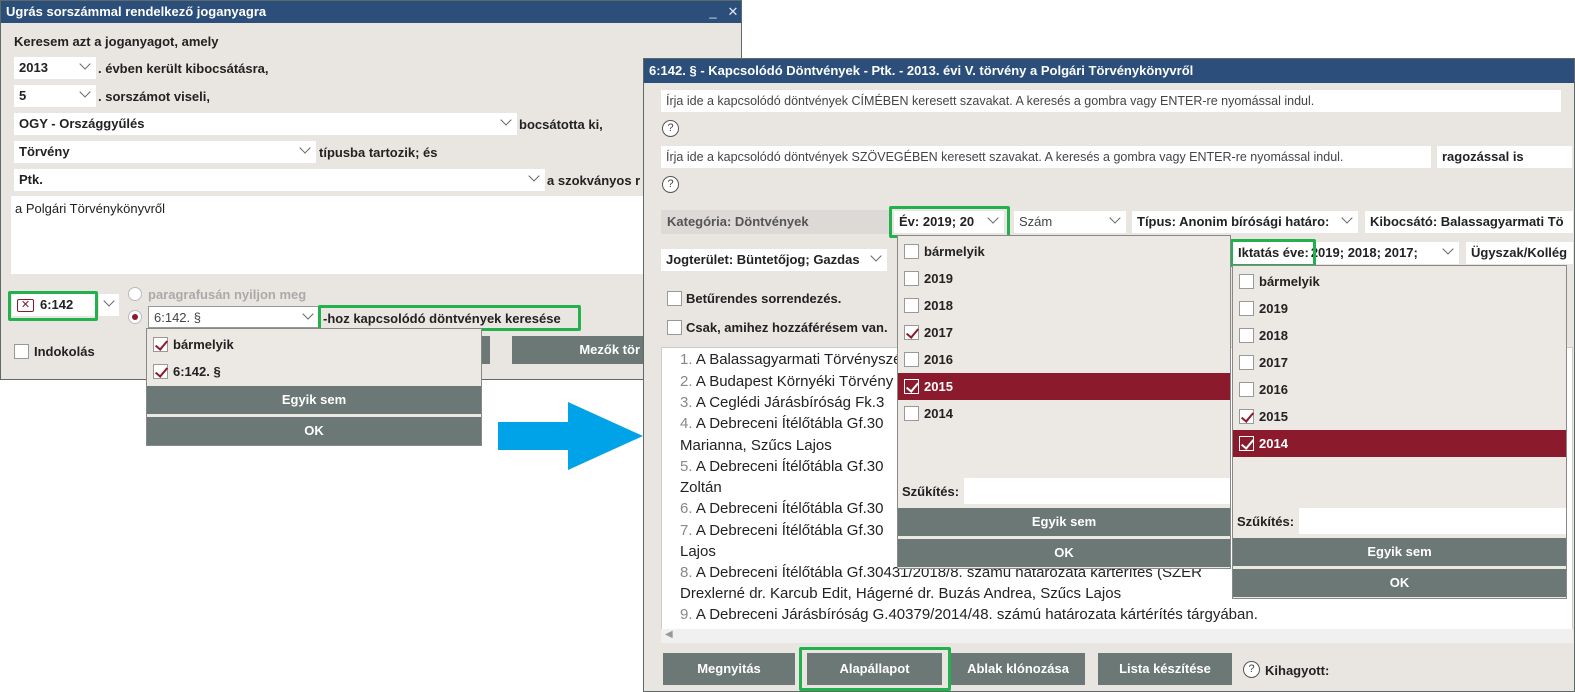  Describe the element at coordinates (33, 67) in the screenshot. I see `year-select-value: 2013` at that location.